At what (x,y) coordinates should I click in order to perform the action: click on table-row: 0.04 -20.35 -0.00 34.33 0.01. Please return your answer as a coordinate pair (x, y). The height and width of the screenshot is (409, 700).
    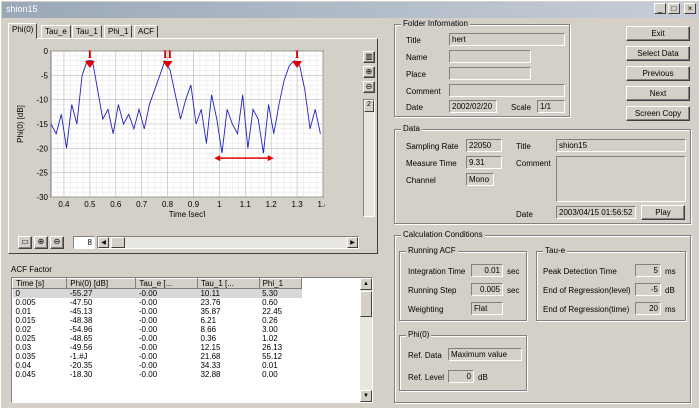
    Looking at the image, I should click on (157, 365).